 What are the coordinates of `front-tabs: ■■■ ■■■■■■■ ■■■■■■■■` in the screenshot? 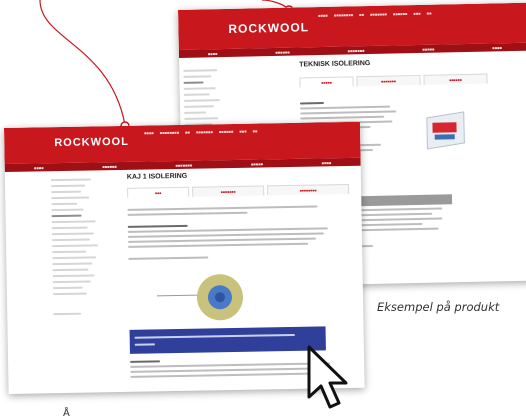 It's located at (238, 190).